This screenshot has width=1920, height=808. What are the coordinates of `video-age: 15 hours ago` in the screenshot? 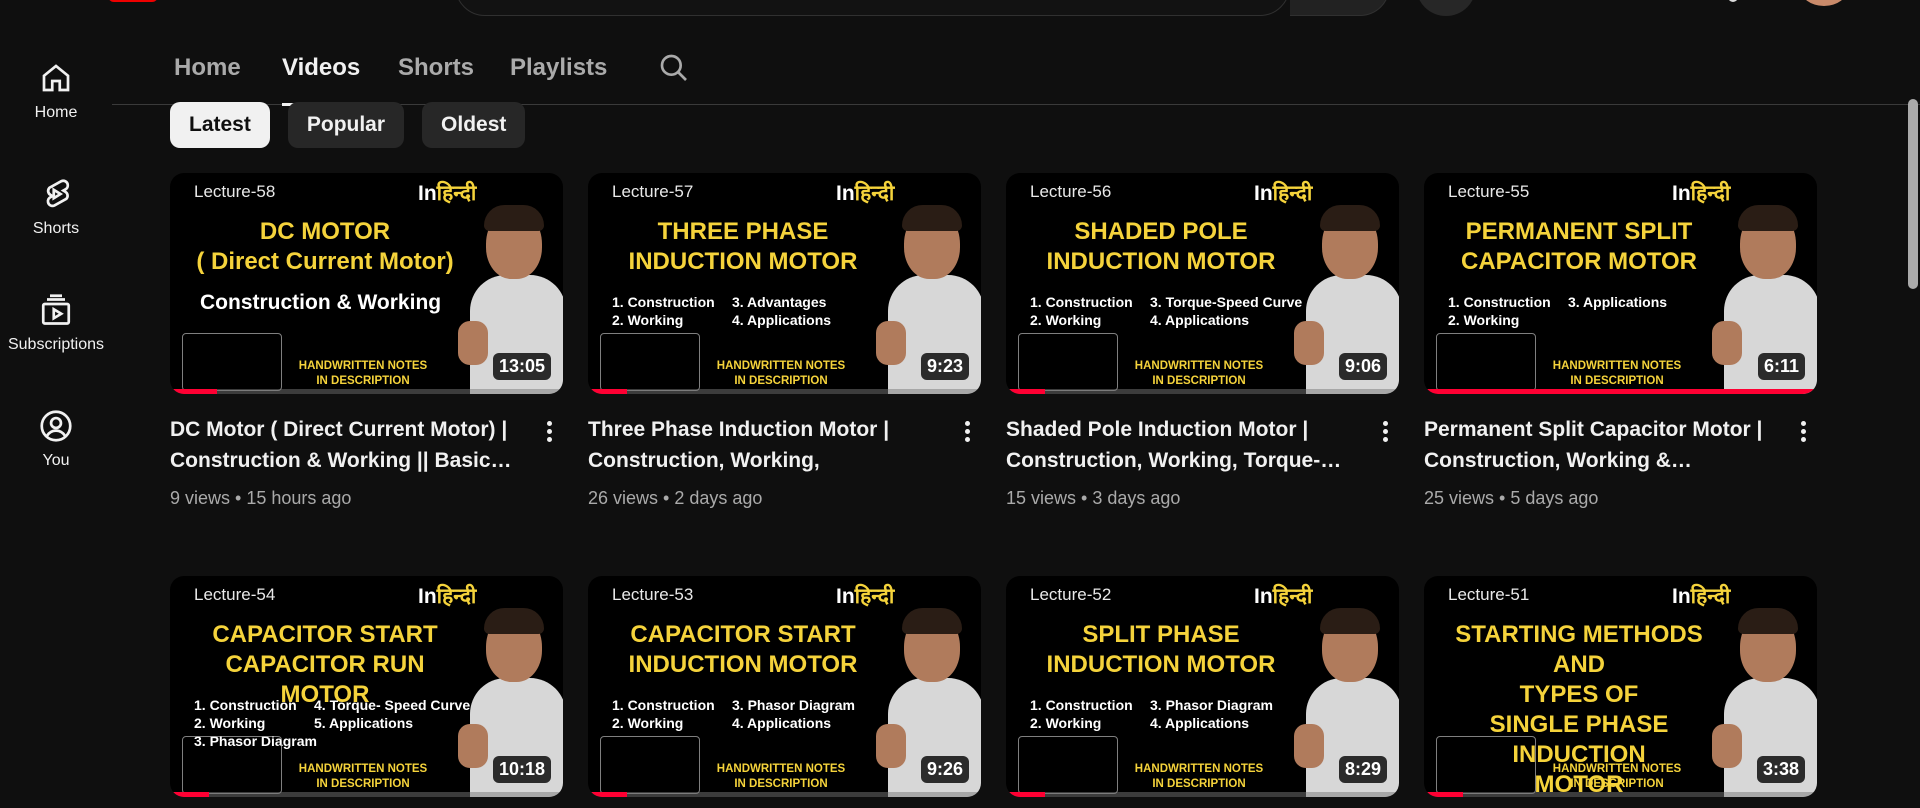 It's located at (299, 498).